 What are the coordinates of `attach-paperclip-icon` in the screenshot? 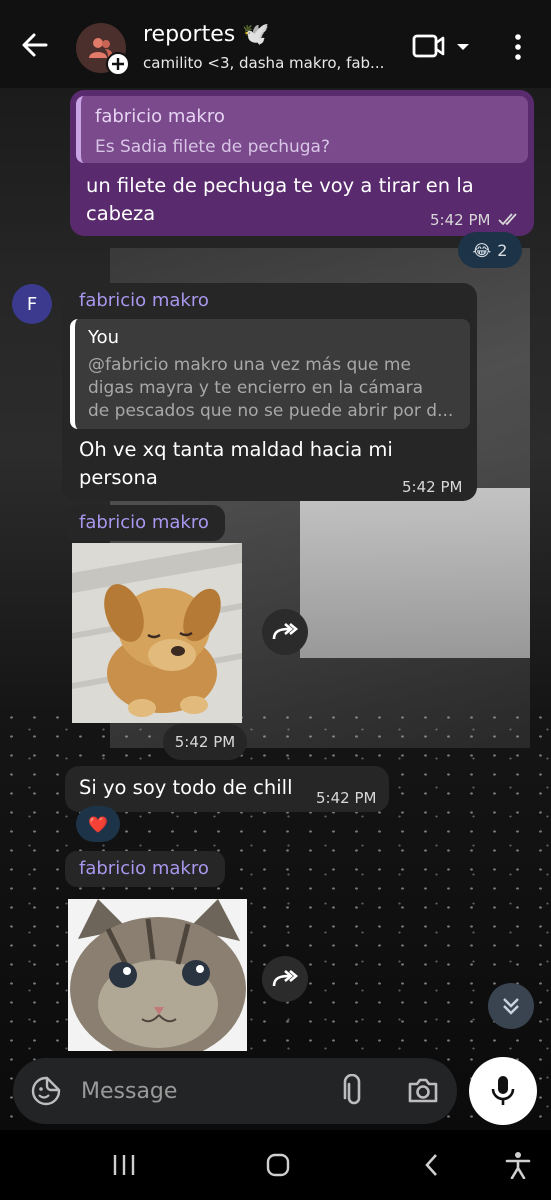 It's located at (354, 1091).